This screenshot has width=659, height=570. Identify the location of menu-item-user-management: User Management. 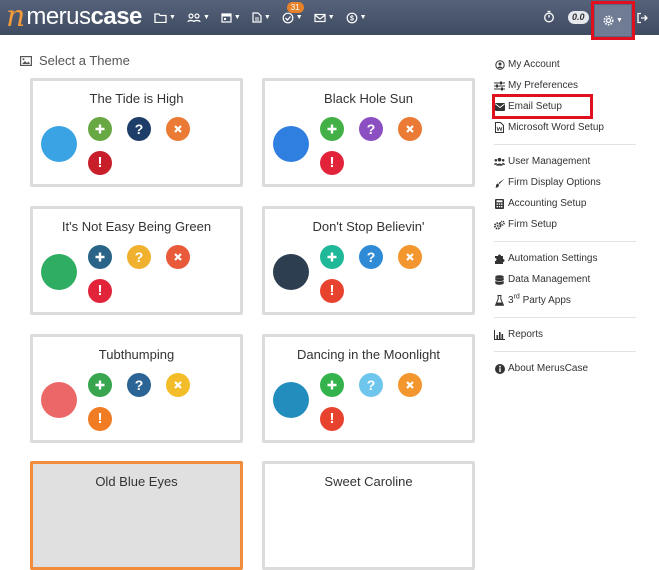
(565, 161).